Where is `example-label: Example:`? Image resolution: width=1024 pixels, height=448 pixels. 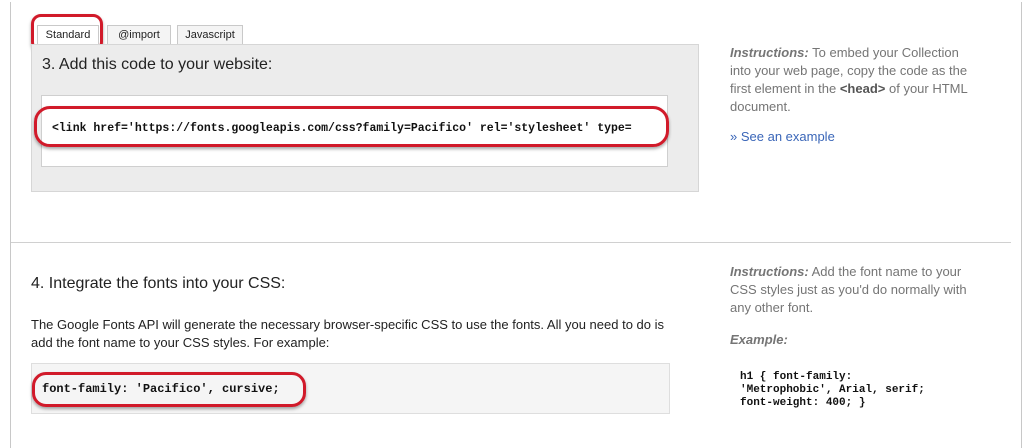
example-label: Example: is located at coordinates (759, 340).